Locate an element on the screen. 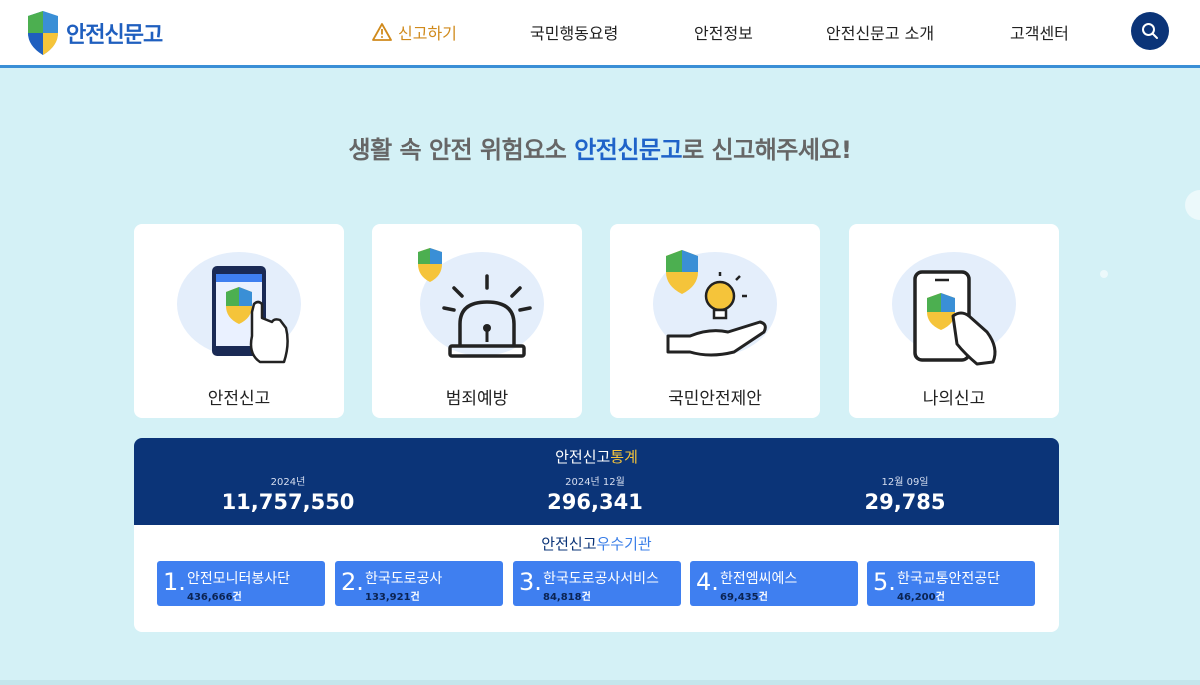 This screenshot has height=685, width=1200. agency-count: 69,435건 is located at coordinates (744, 595).